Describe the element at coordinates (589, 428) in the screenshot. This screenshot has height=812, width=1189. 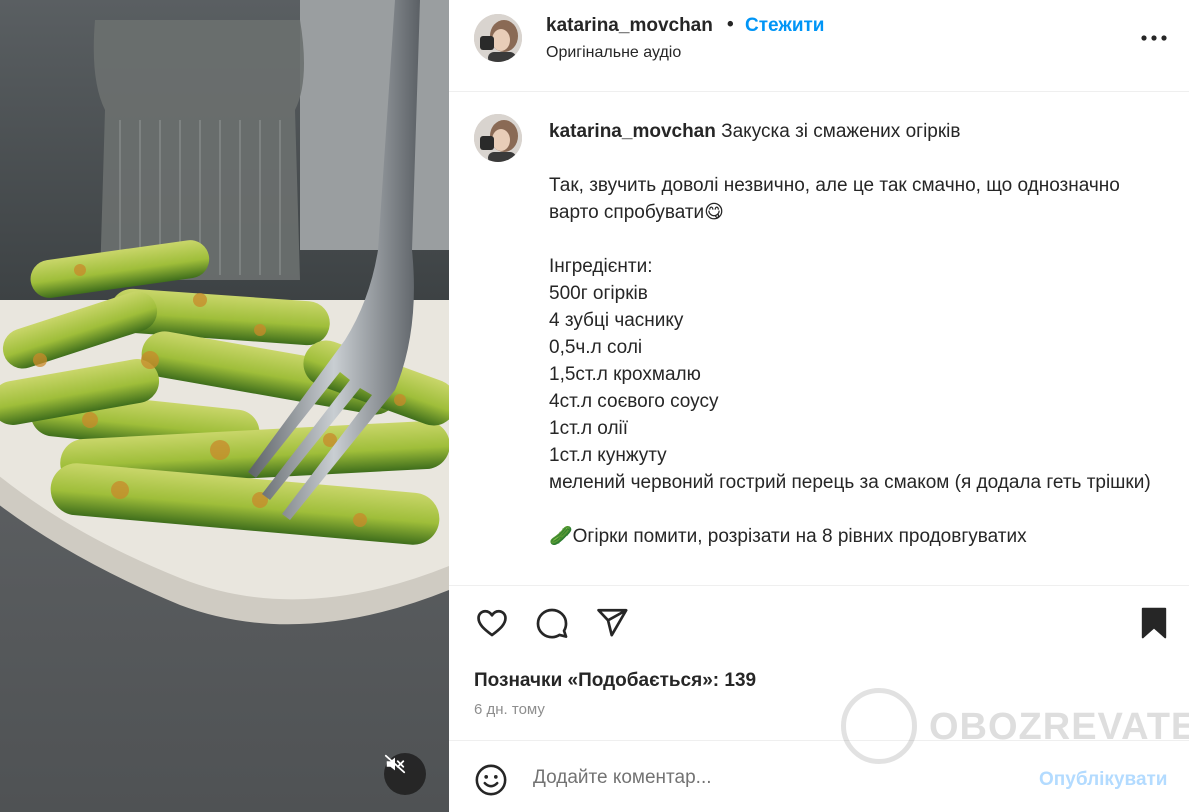
I see `ingredient-item: 1ст.л олії` at that location.